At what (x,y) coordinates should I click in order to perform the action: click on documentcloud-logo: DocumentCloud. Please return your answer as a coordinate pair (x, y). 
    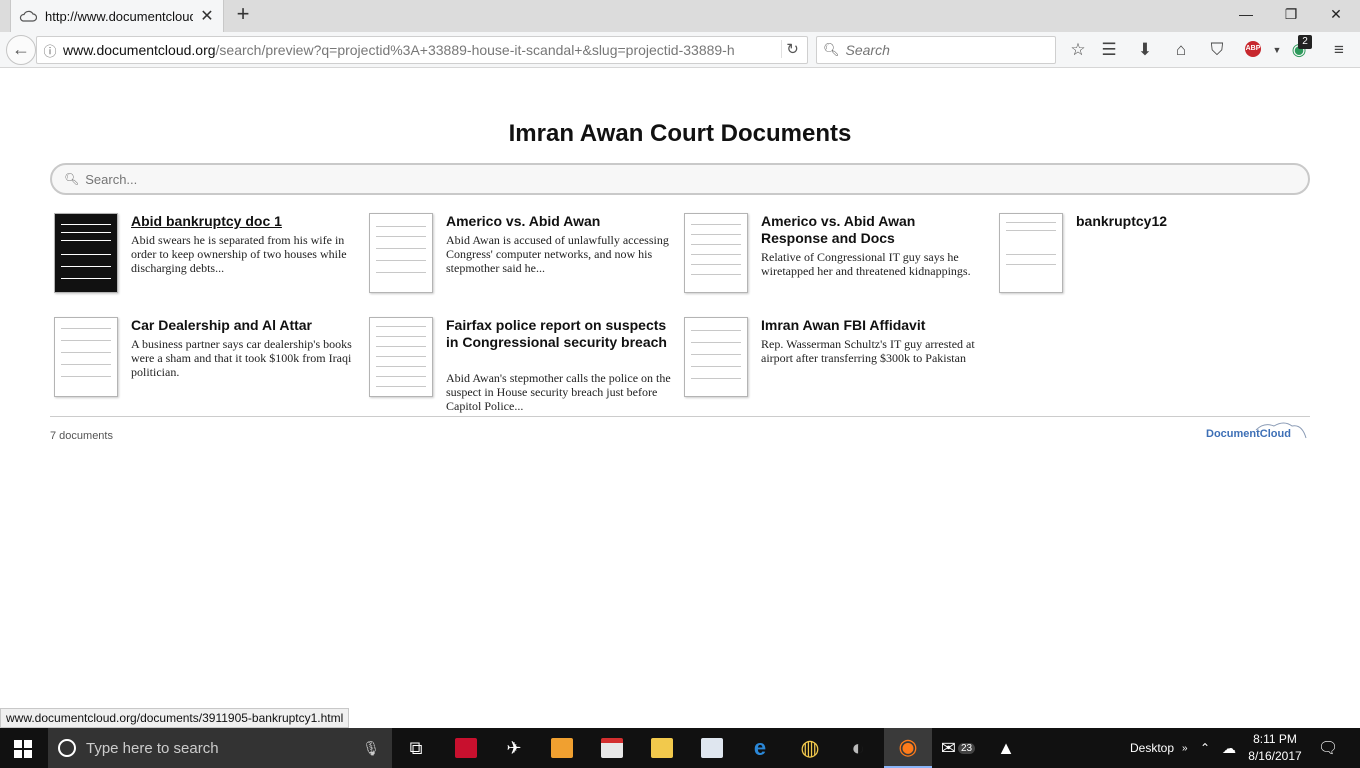
    Looking at the image, I should click on (1258, 431).